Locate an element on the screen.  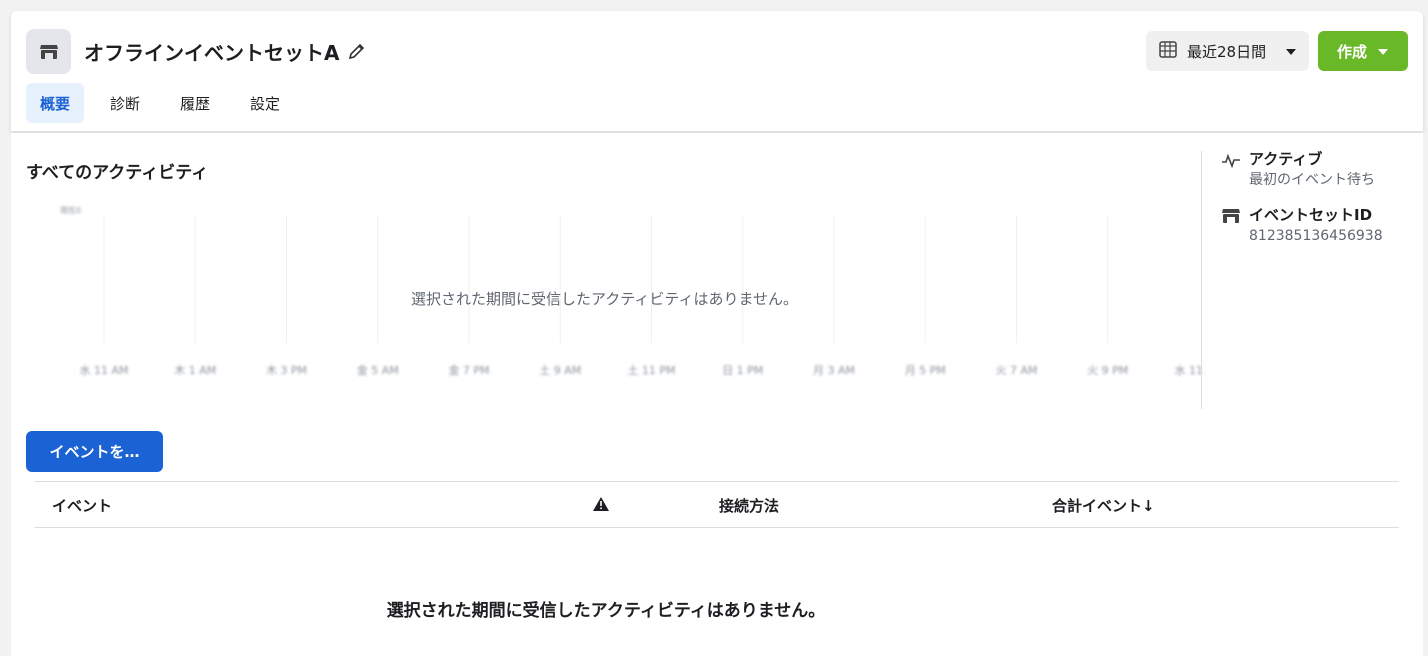
tab-overview: 概要 is located at coordinates (55, 103).